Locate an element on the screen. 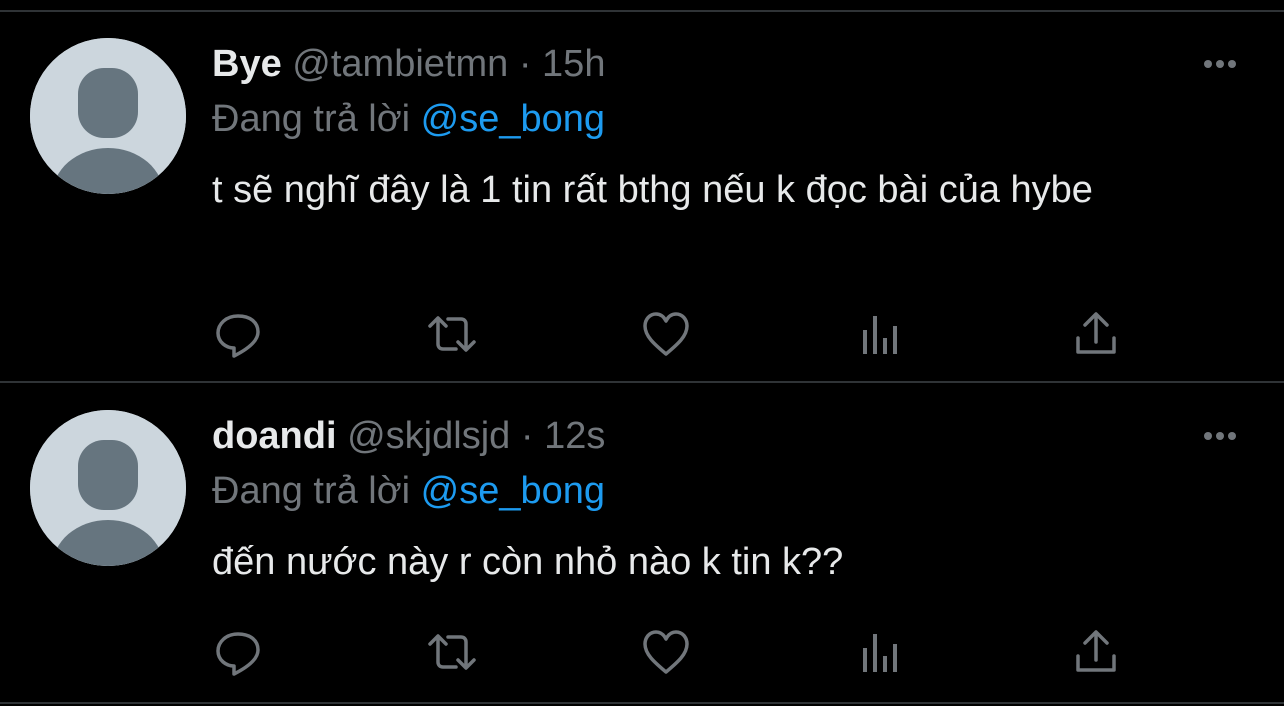  user-handle: @skjdlsjd is located at coordinates (428, 436).